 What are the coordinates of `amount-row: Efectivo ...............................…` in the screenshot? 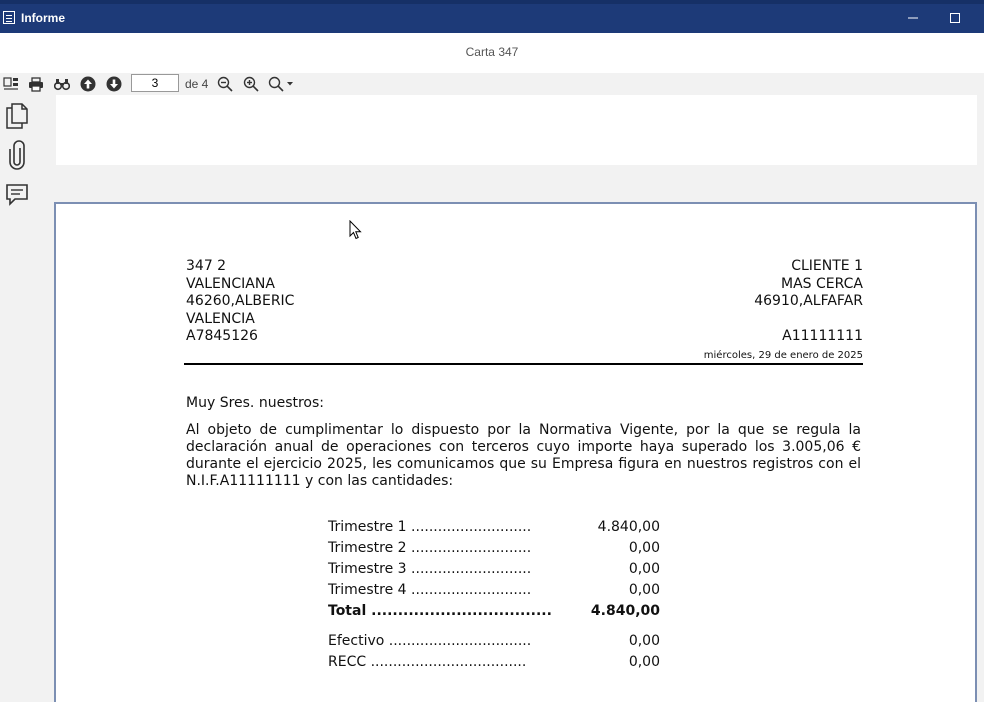 It's located at (494, 641).